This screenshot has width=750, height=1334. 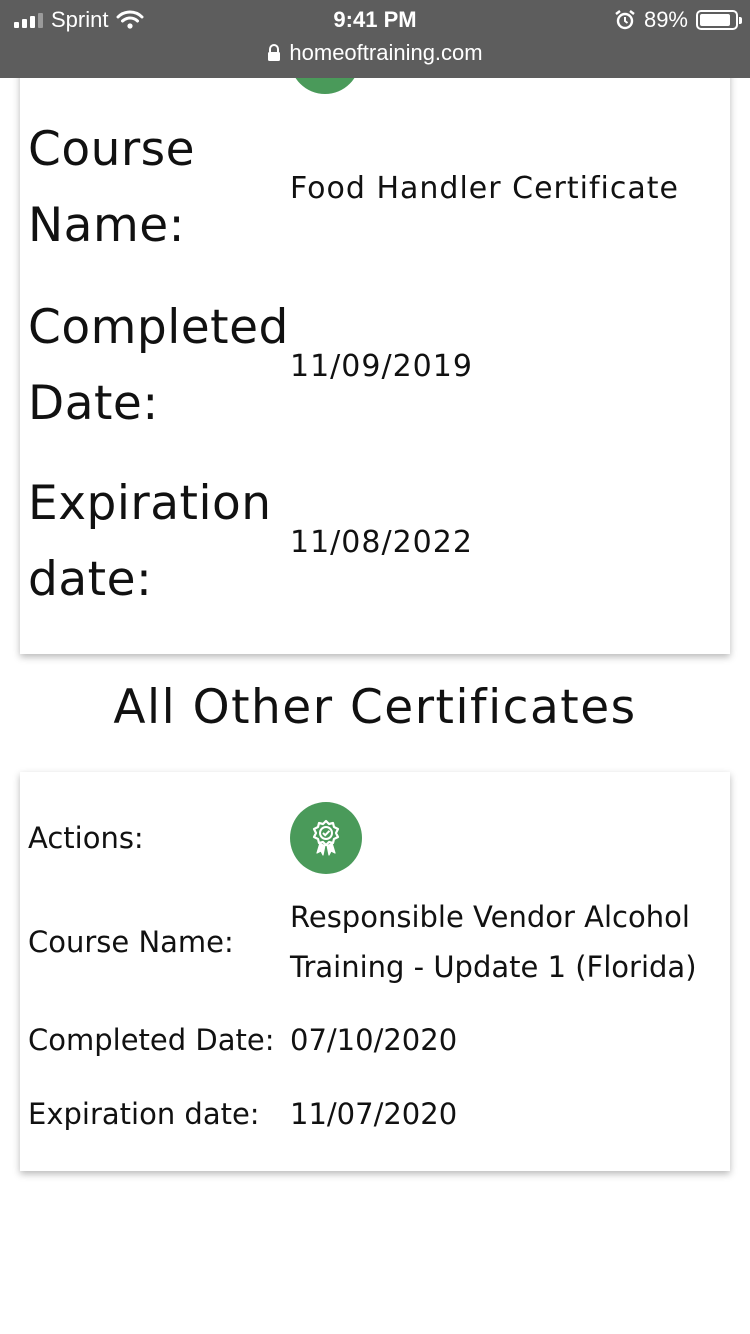 I want to click on status-right: 89%, so click(x=678, y=20).